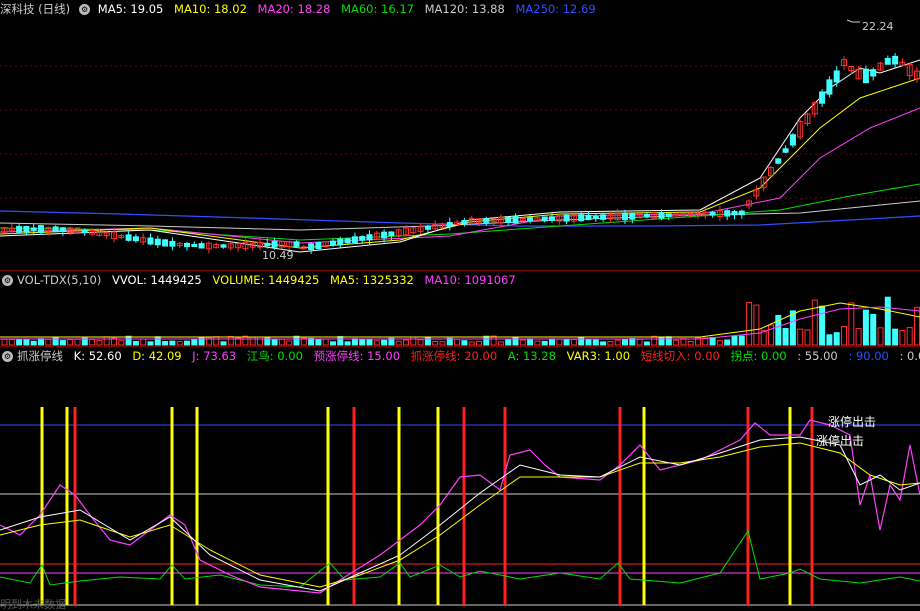 This screenshot has width=920, height=611. Describe the element at coordinates (85, 9) in the screenshot. I see `settings-gear-icon: ⚙` at that location.